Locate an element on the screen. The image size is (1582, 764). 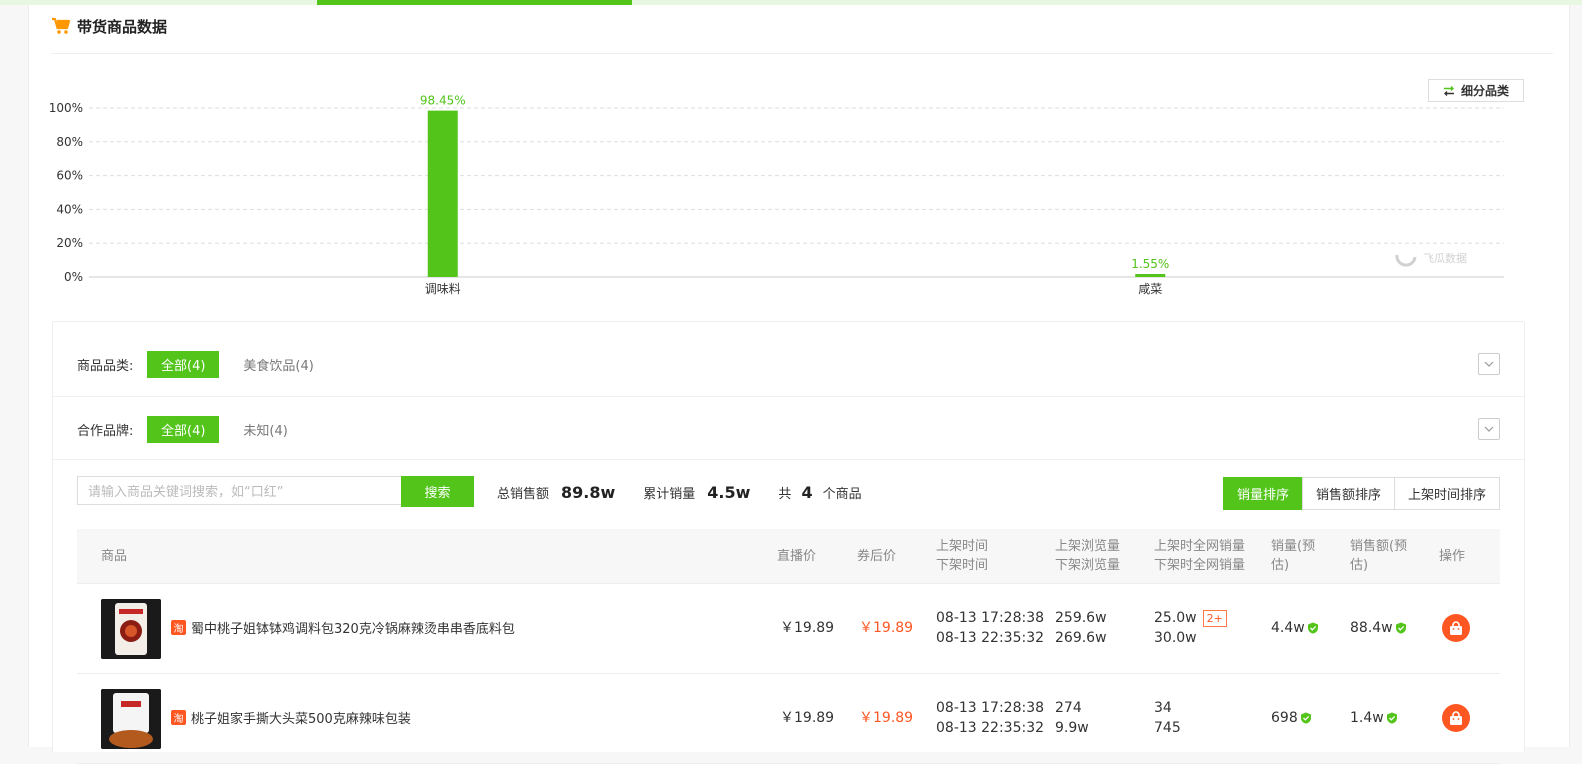
search-bar: 请输入商品关键词搜索，如“口红” 搜索 is located at coordinates (275, 491).